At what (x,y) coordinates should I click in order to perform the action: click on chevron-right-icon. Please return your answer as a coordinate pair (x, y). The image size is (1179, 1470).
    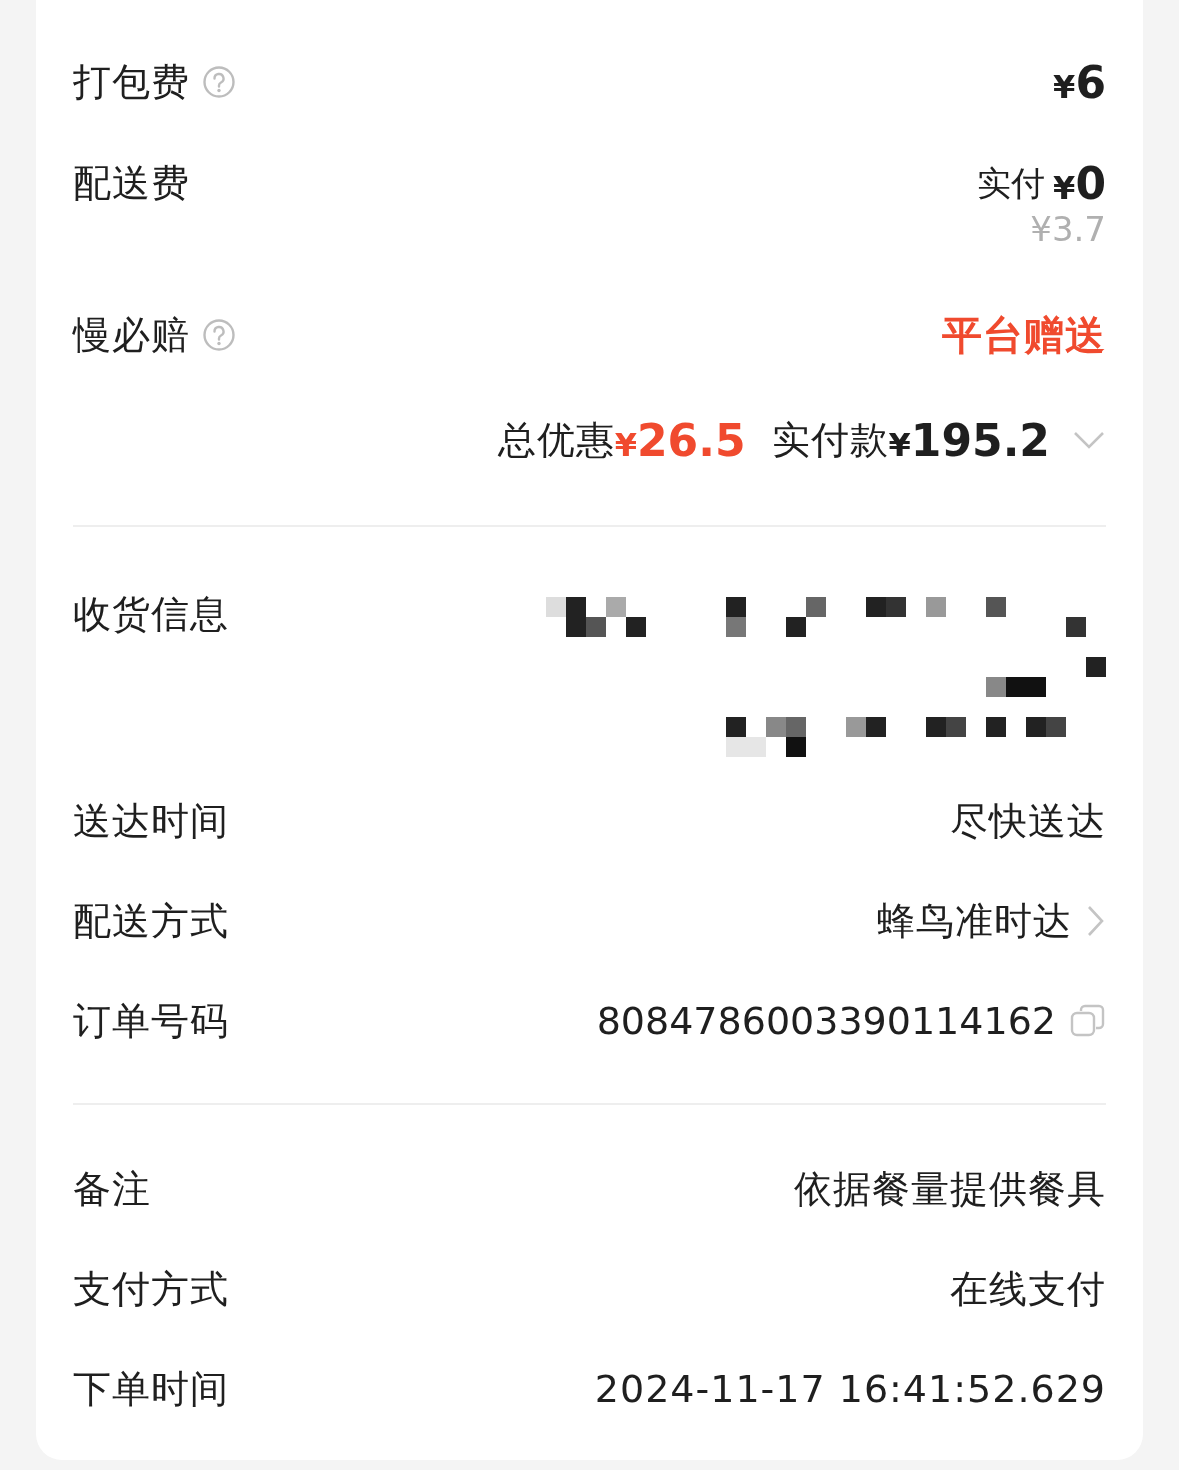
    Looking at the image, I should click on (1096, 921).